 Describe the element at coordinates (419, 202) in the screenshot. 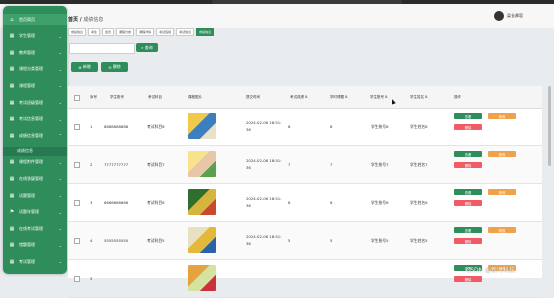

I see `student-name: 学生姓名6` at that location.